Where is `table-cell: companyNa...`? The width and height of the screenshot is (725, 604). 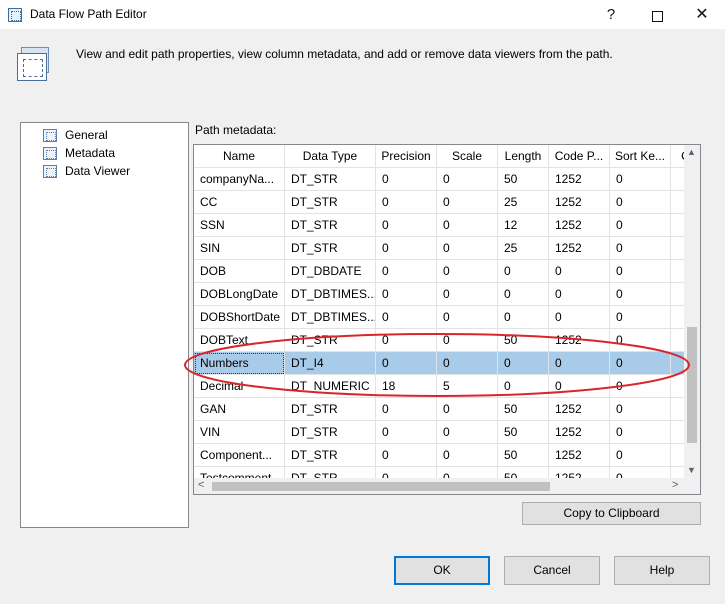
table-cell: companyNa... is located at coordinates (239, 179).